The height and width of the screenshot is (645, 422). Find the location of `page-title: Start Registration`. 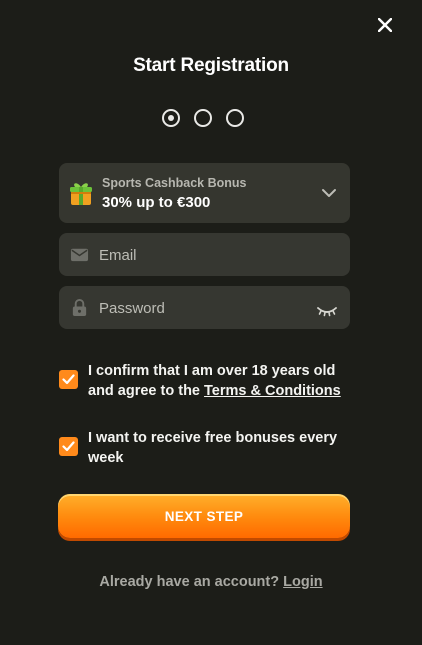

page-title: Start Registration is located at coordinates (211, 65).